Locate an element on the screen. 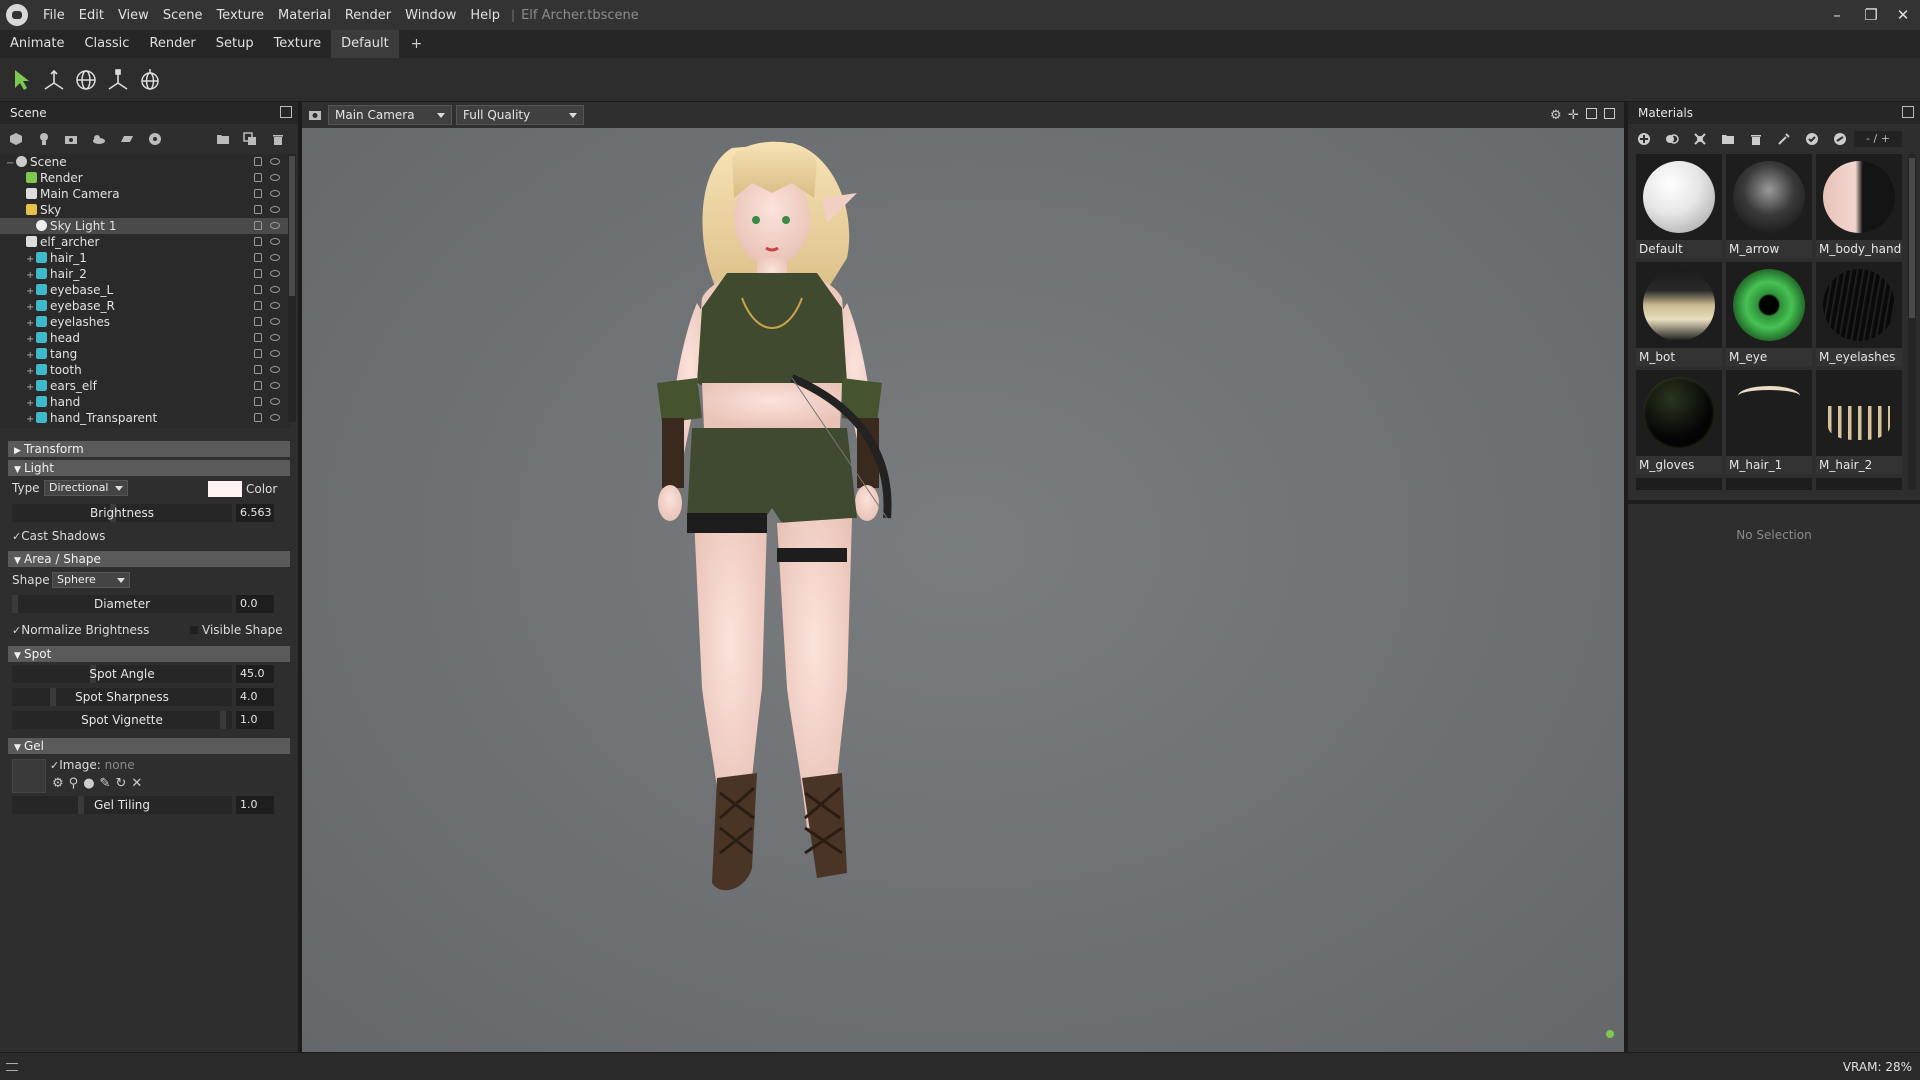 The height and width of the screenshot is (1080, 1920). tree-item: + hand is located at coordinates (145, 402).